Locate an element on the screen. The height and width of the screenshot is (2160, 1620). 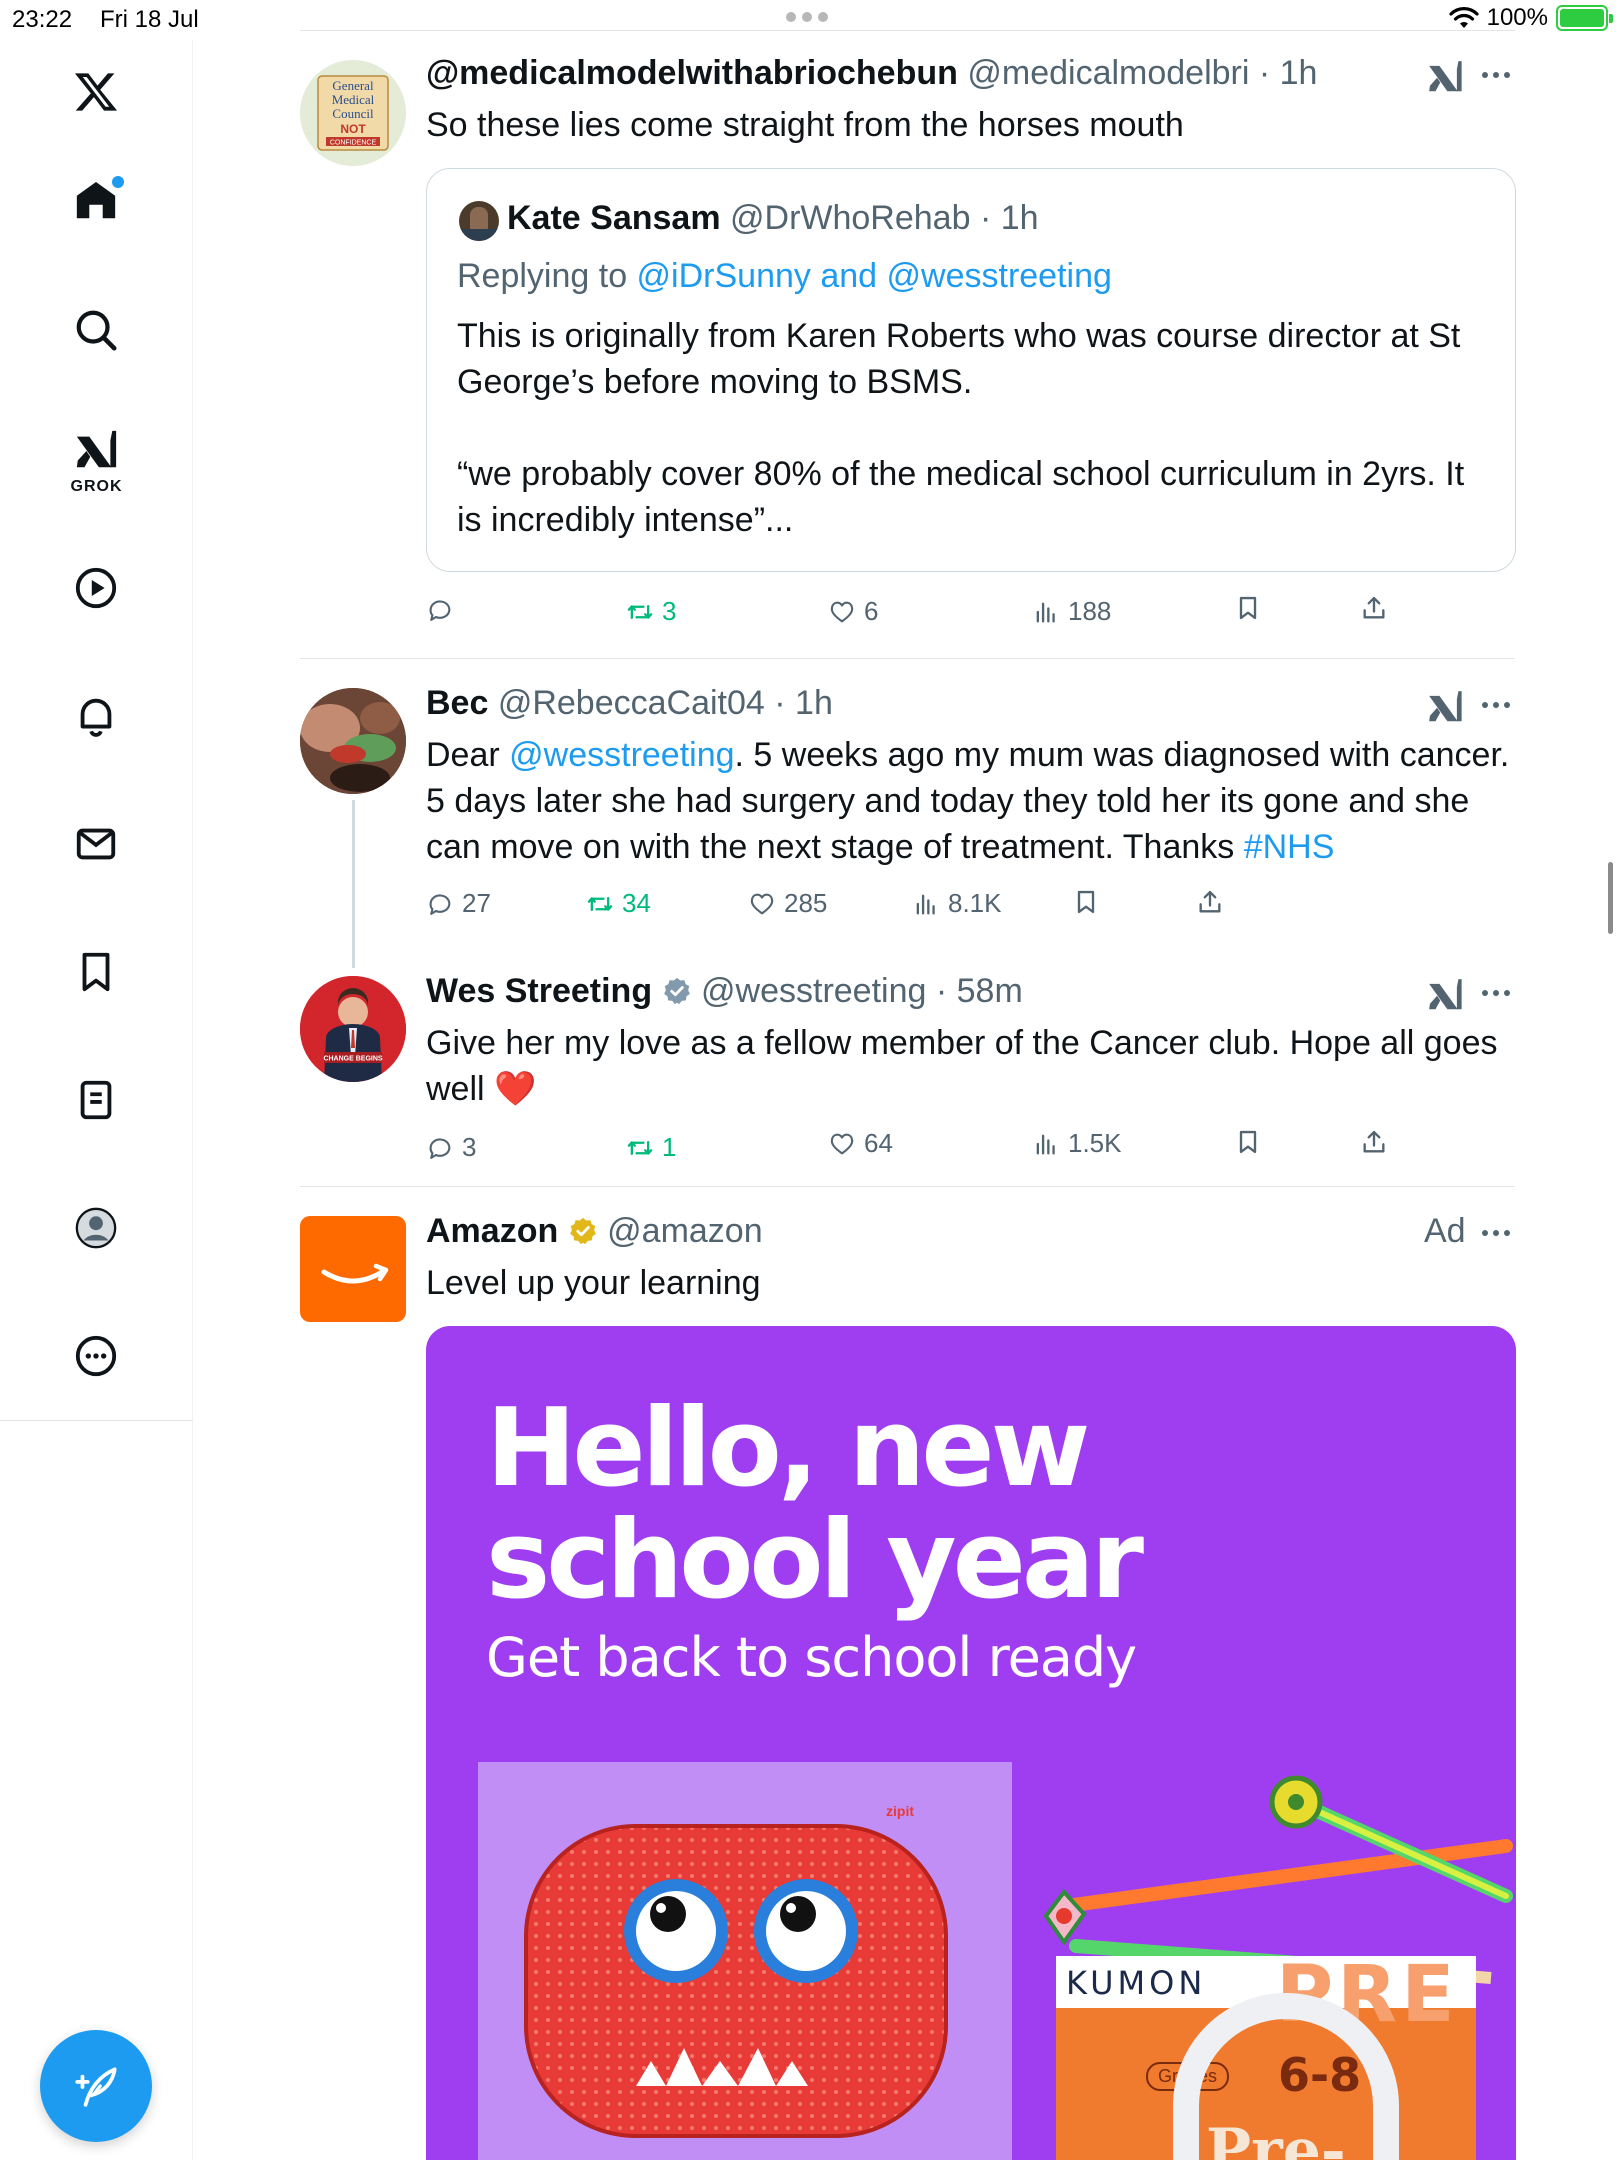
scrollbar-thumb is located at coordinates (1610, 898).